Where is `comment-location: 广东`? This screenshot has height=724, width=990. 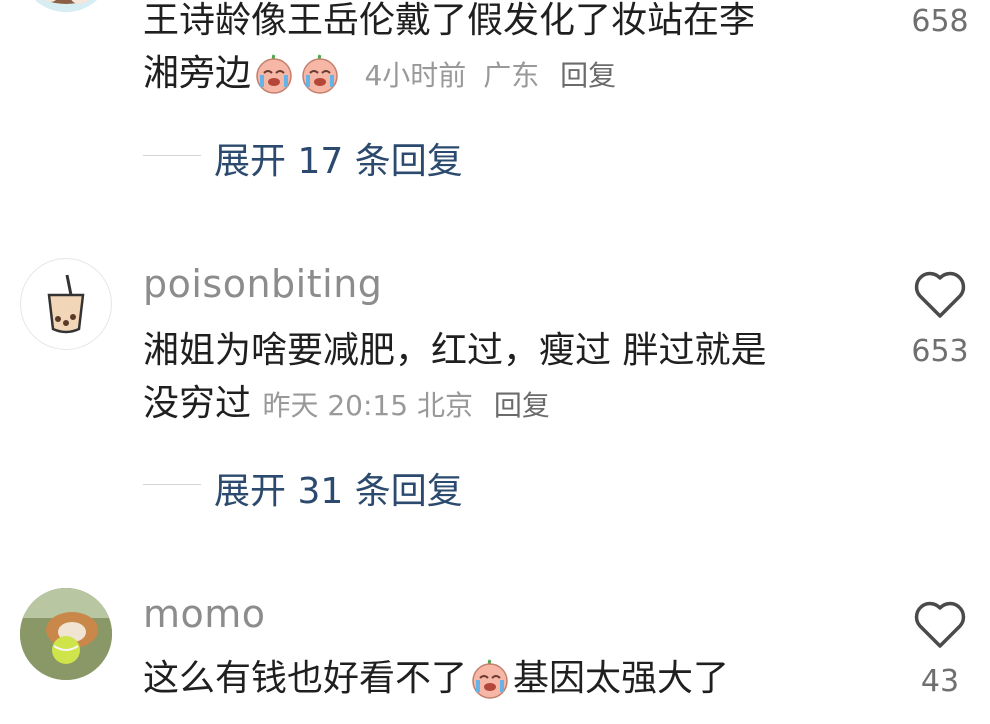 comment-location: 广东 is located at coordinates (511, 75).